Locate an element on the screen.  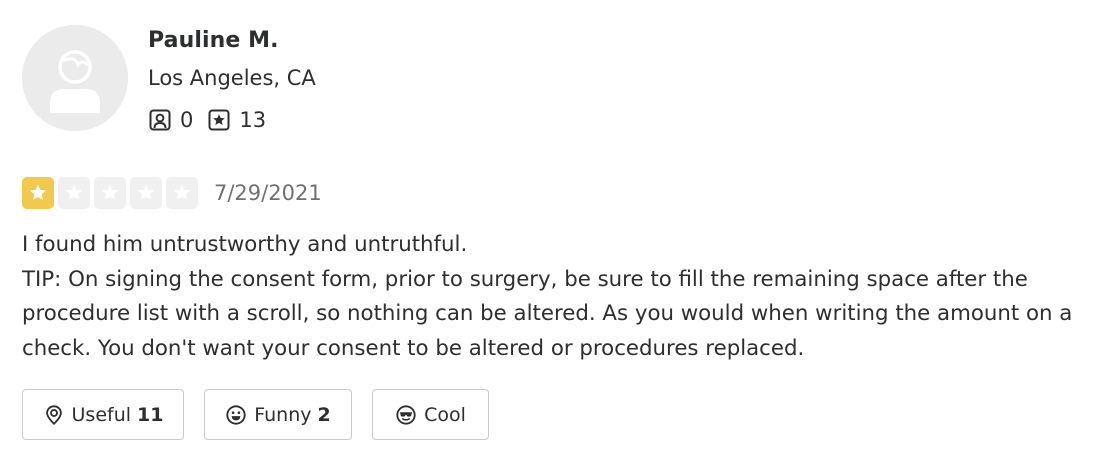
default-user-icon is located at coordinates (75, 78).